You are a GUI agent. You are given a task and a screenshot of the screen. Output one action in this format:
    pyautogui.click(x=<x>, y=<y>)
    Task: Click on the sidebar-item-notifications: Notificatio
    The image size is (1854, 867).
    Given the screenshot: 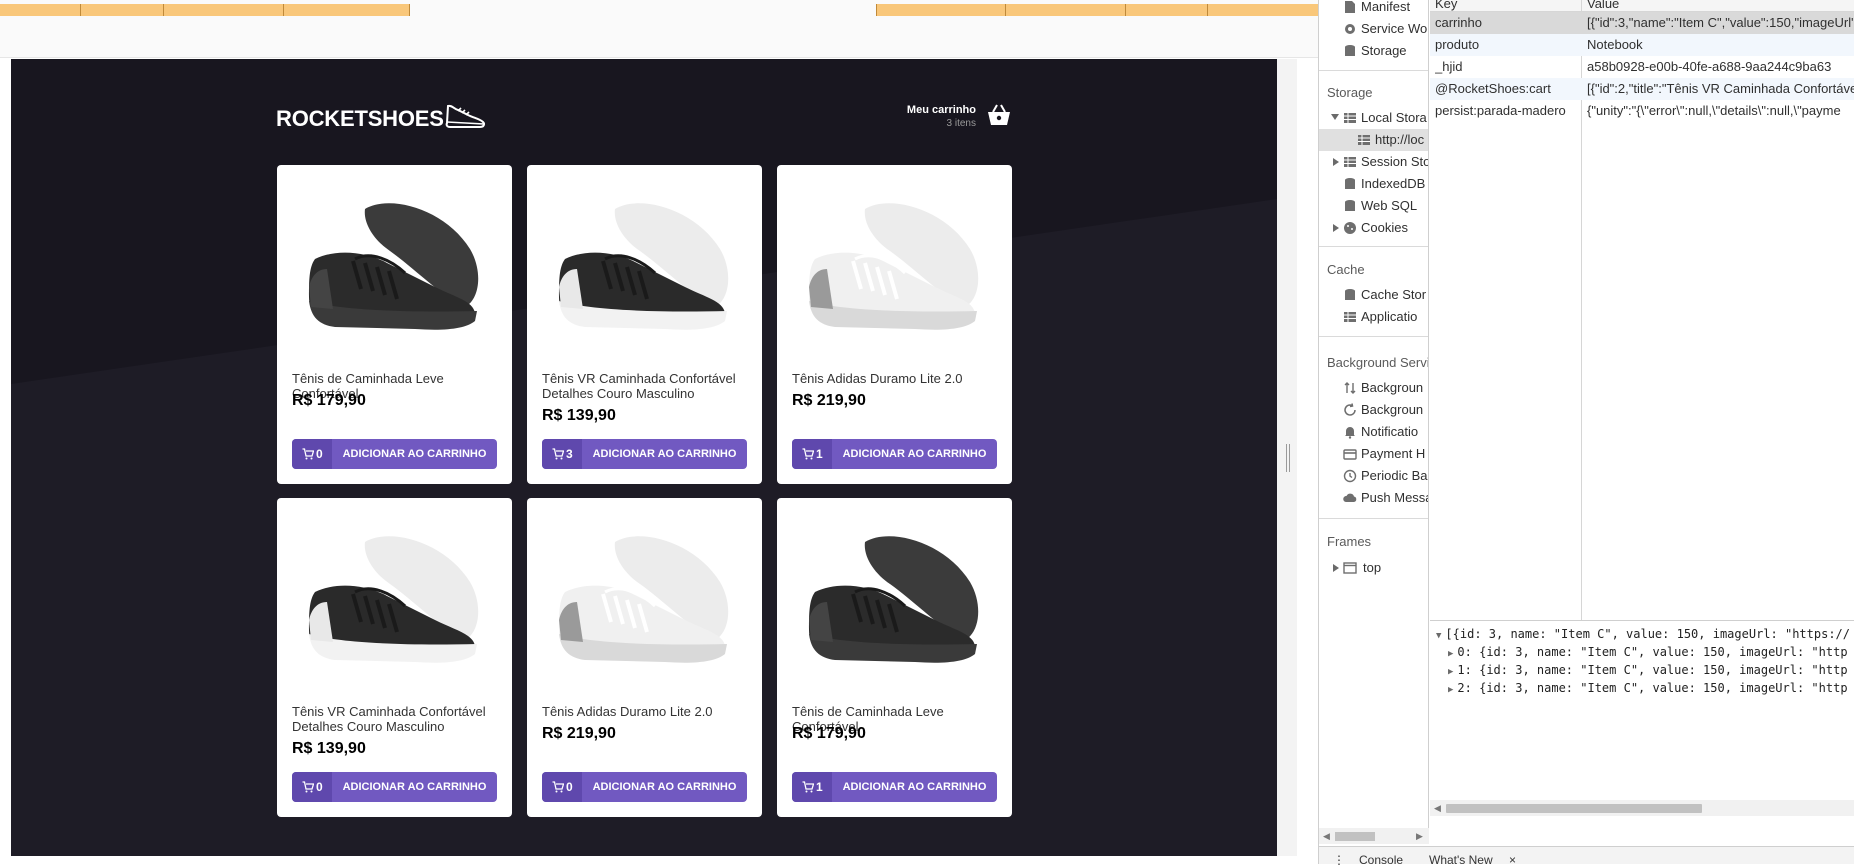 What is the action you would take?
    pyautogui.click(x=1373, y=432)
    